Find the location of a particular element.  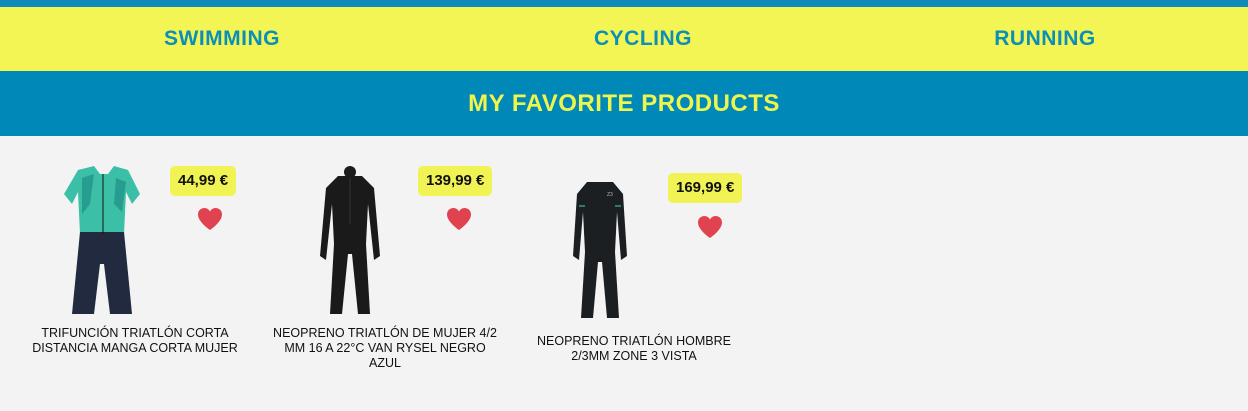

price-badge: 169,99 € is located at coordinates (705, 188).